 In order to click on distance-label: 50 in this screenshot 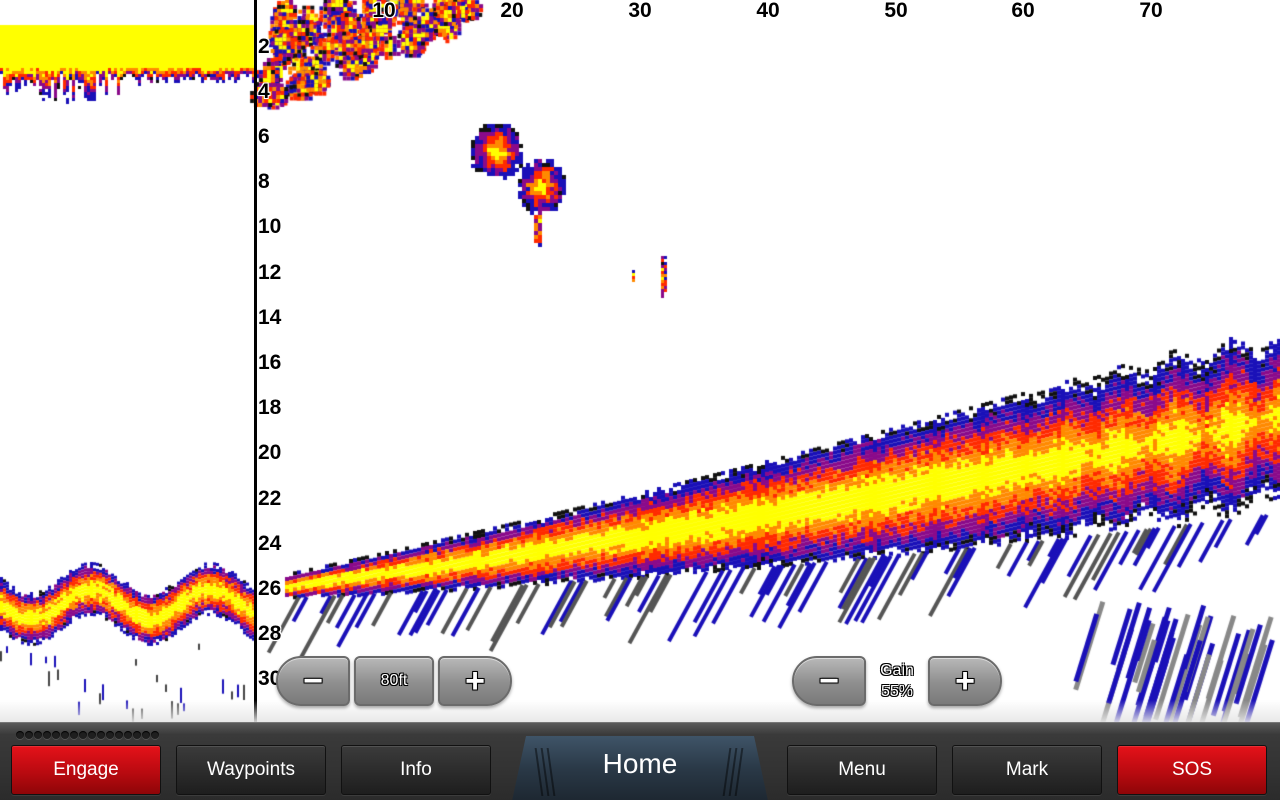, I will do `click(896, 11)`.